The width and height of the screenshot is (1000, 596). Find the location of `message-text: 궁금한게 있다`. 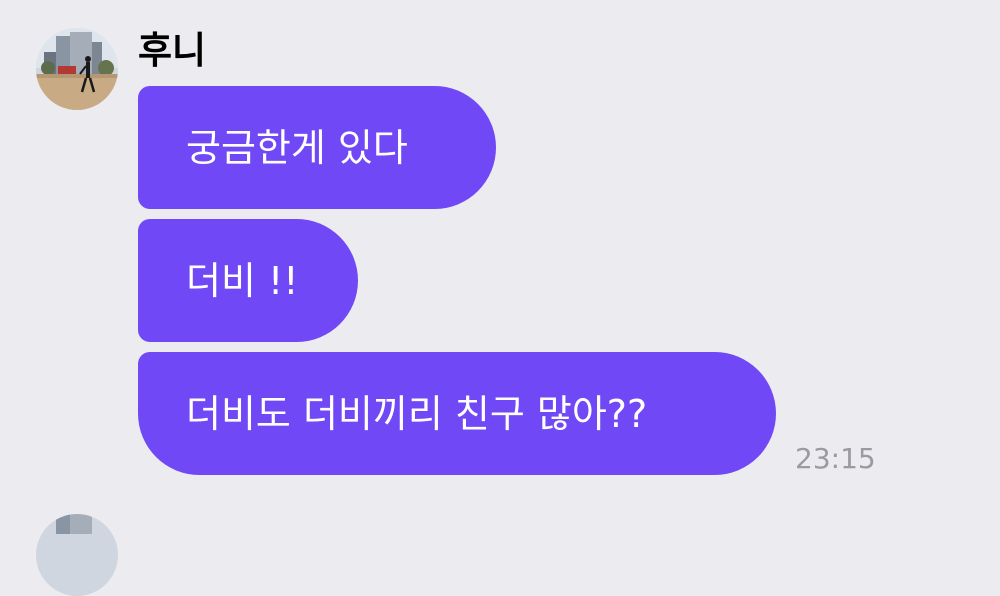

message-text: 궁금한게 있다 is located at coordinates (297, 147).